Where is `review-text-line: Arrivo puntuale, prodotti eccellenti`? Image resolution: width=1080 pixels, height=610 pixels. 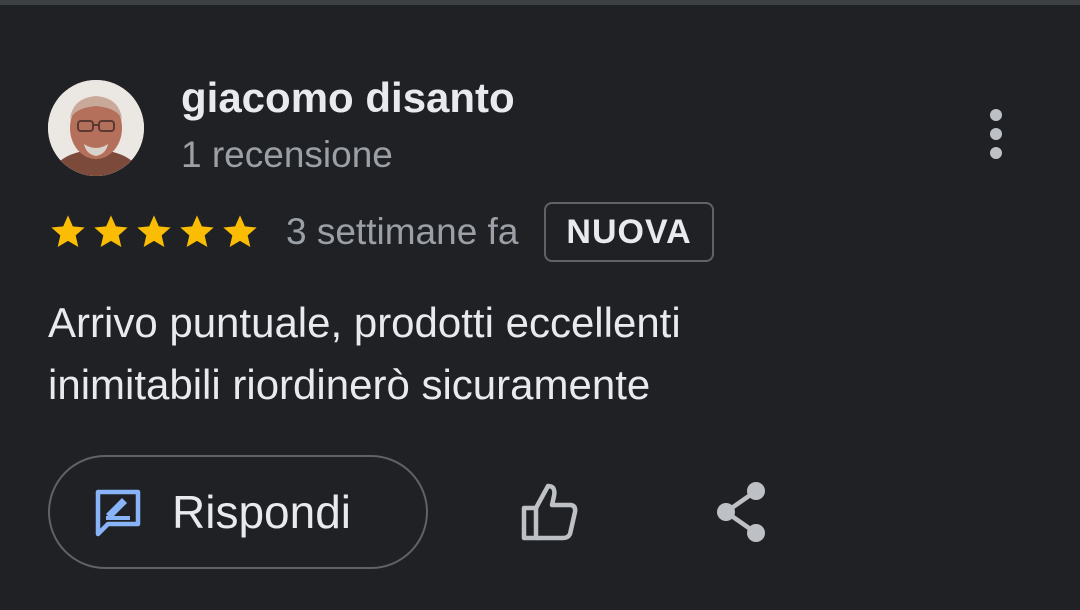
review-text-line: Arrivo puntuale, prodotti eccellenti is located at coordinates (364, 322).